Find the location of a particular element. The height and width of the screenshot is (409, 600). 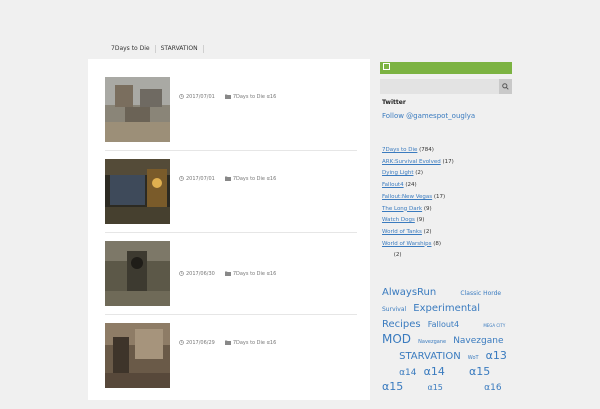

tag-link: AlwaysRun is located at coordinates (409, 292).